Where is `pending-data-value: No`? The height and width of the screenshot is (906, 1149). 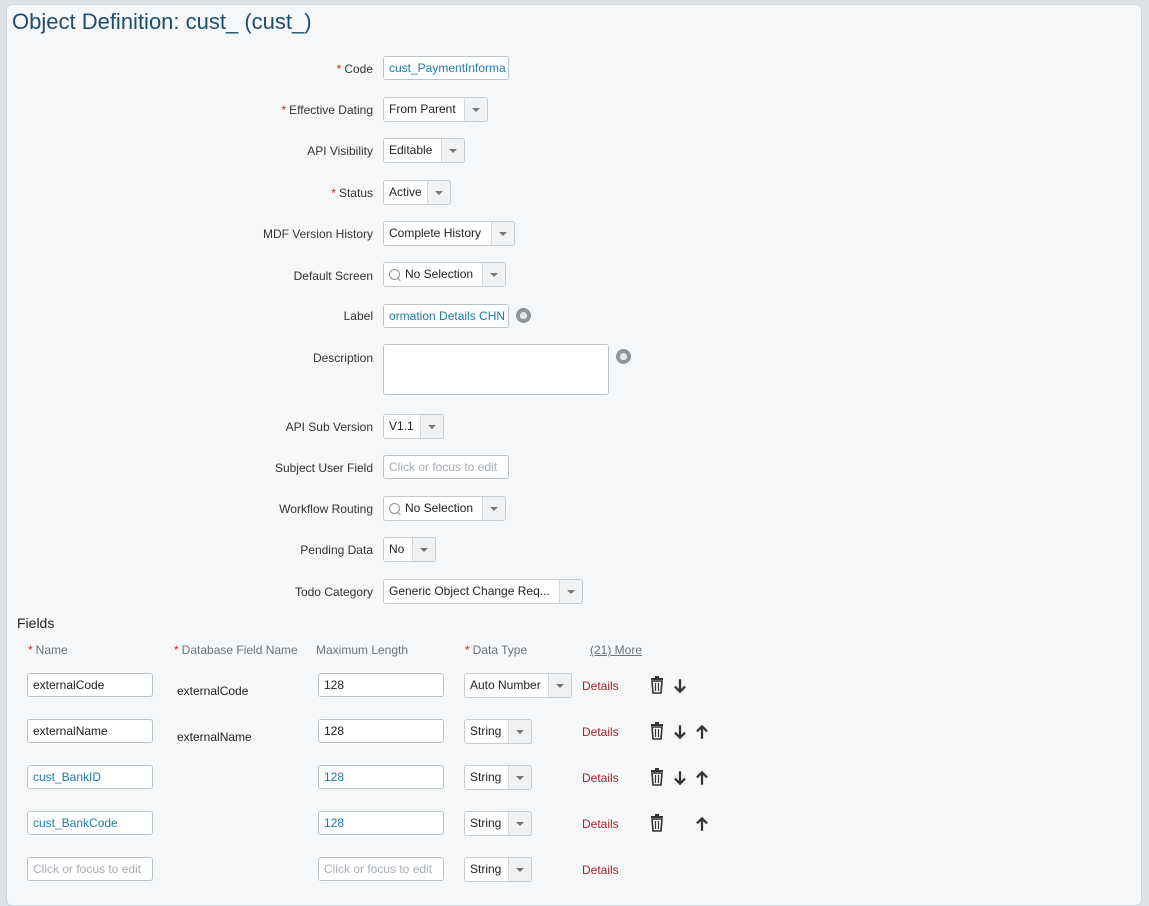
pending-data-value: No is located at coordinates (398, 549).